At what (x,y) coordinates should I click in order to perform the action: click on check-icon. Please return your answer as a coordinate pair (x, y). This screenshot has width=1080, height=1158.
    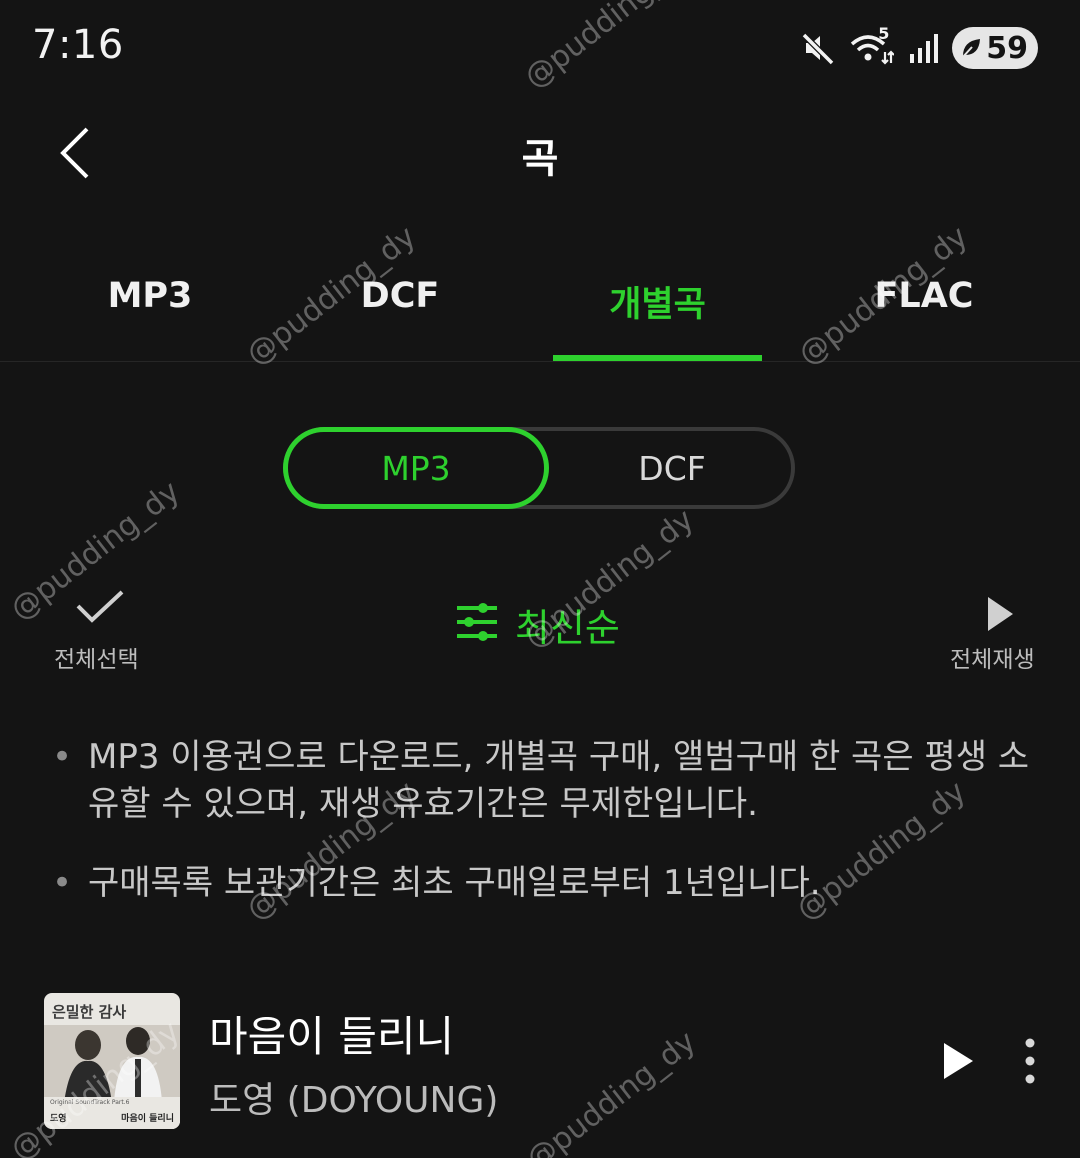
    Looking at the image, I should click on (100, 610).